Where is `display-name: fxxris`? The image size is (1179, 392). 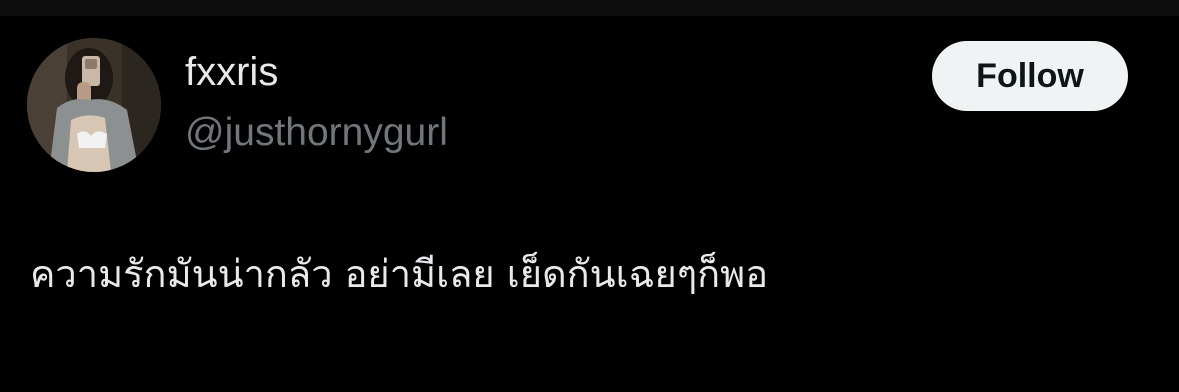 display-name: fxxris is located at coordinates (231, 72).